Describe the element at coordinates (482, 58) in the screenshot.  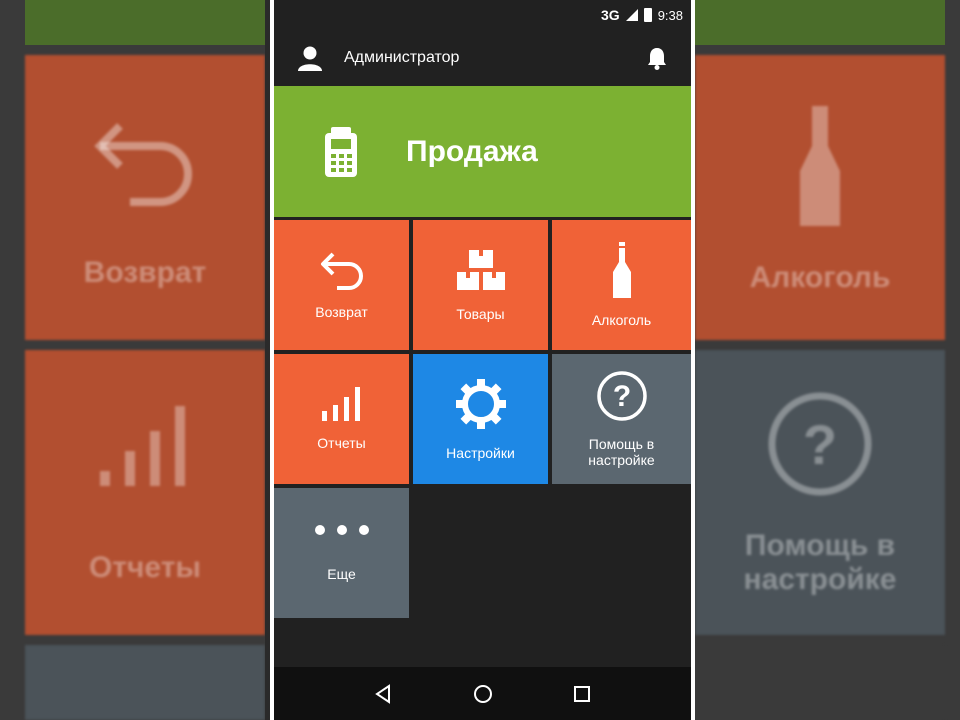
I see `app-bar: Администратор` at that location.